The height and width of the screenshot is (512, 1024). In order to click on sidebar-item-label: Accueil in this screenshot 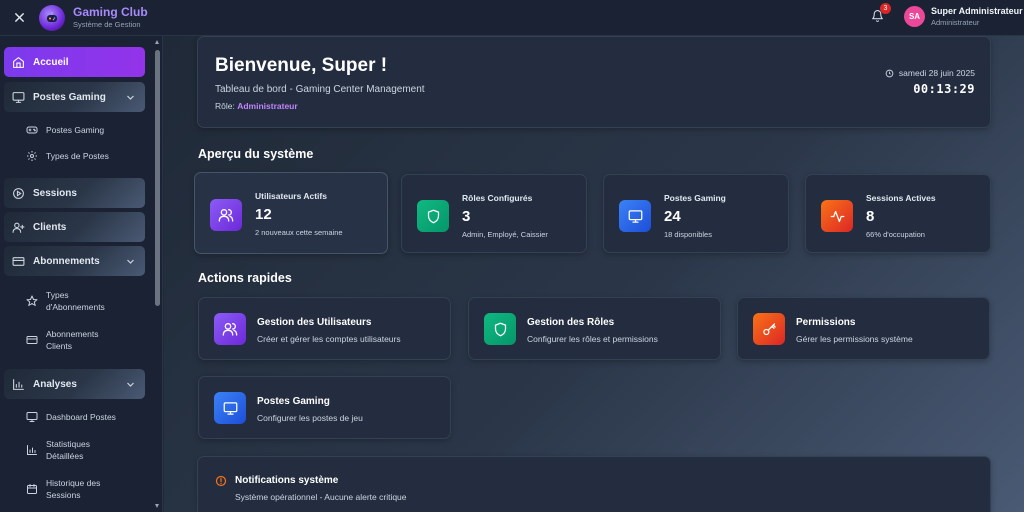, I will do `click(51, 62)`.